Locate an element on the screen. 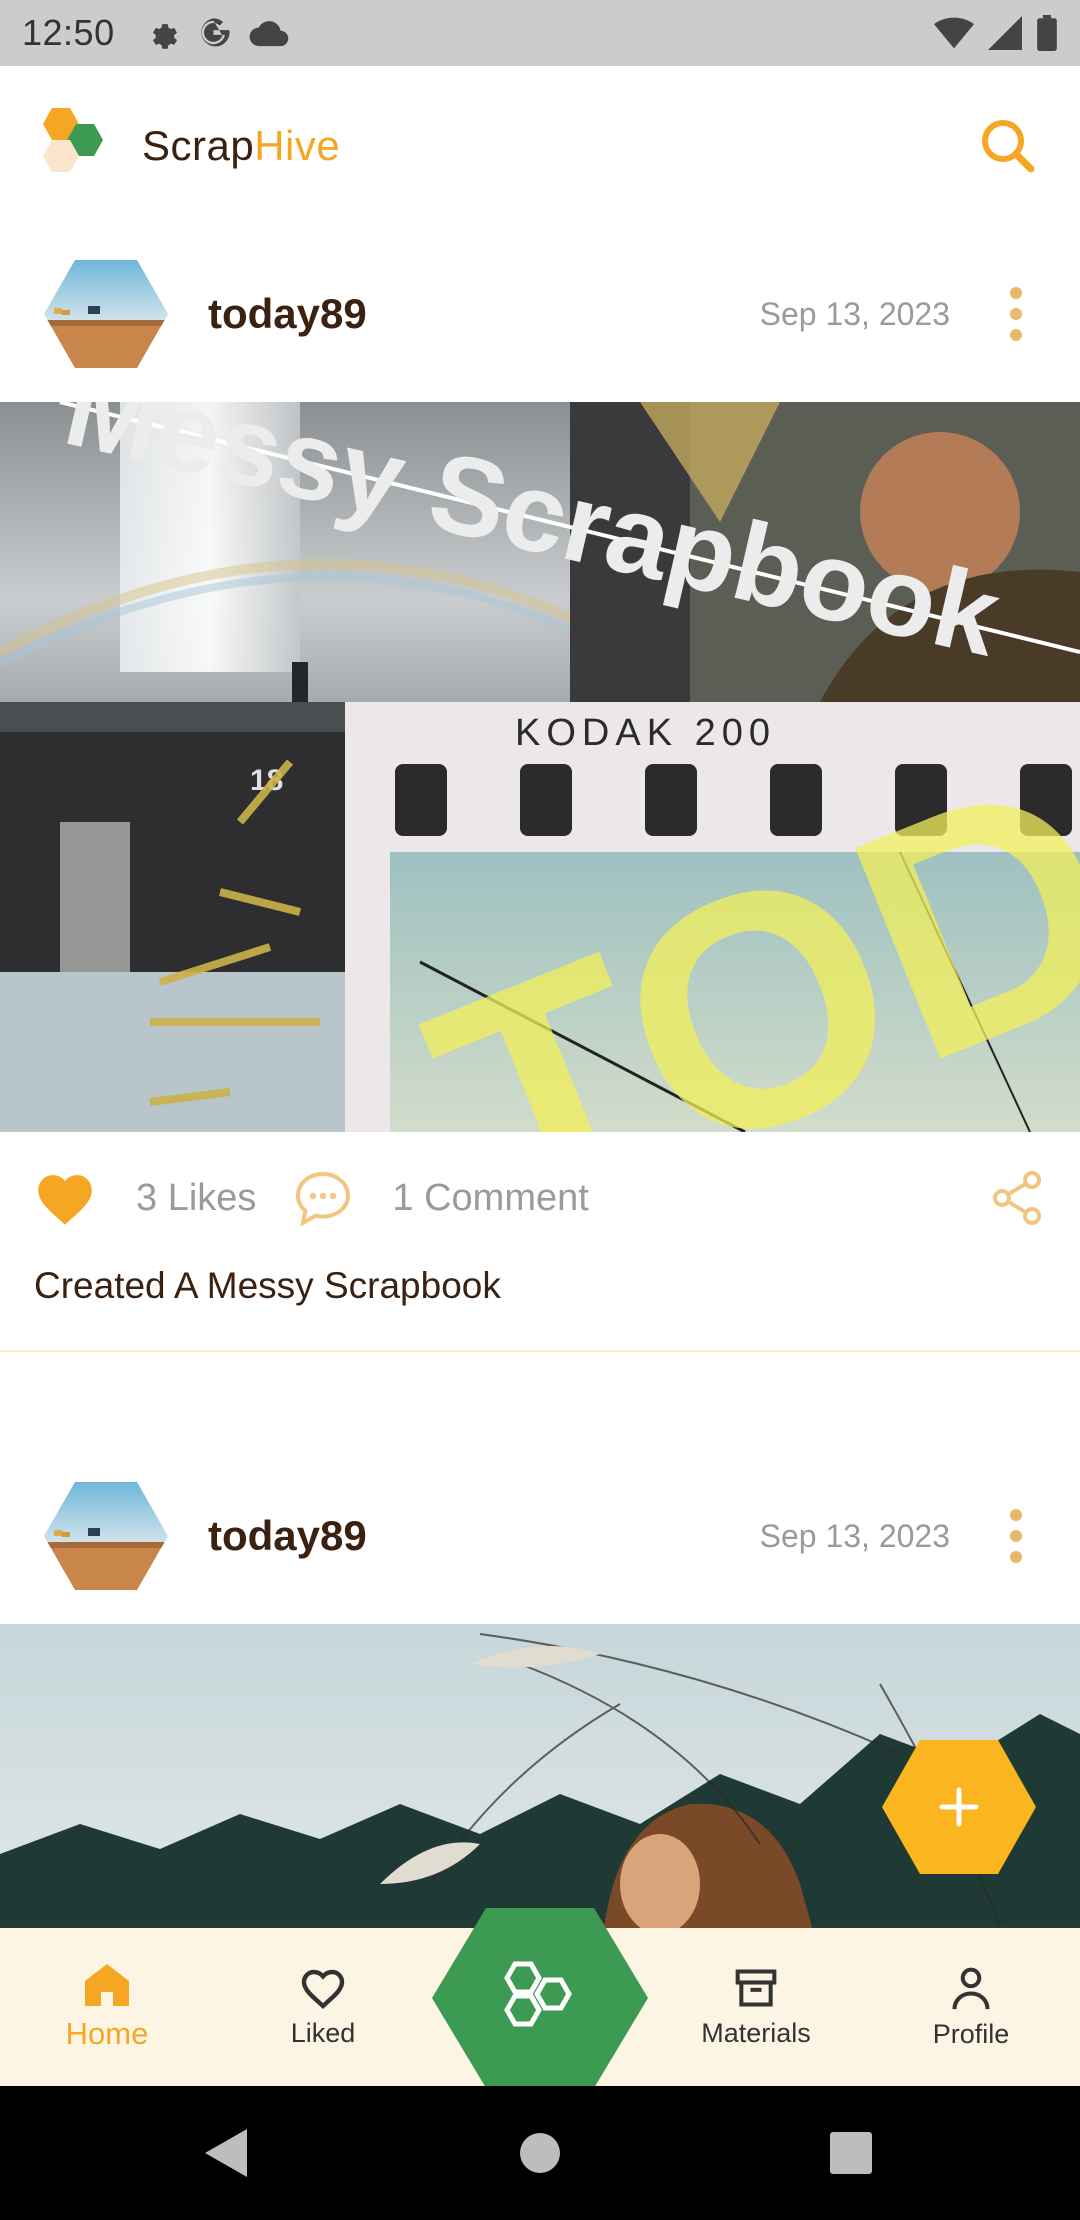 This screenshot has height=2220, width=1080. person-icon is located at coordinates (971, 1988).